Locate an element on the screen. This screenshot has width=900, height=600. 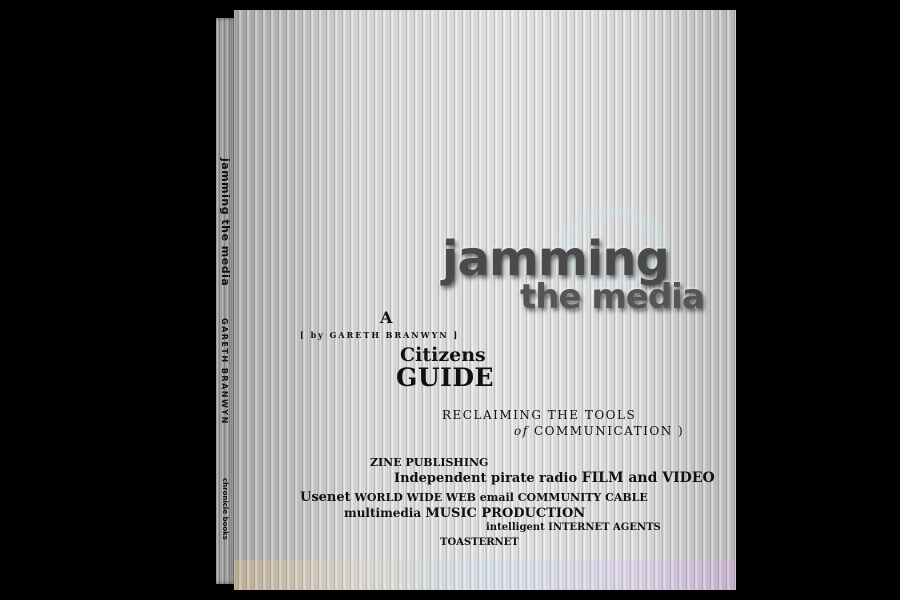
tagline-line-2: of COMMUNICATION ) is located at coordinates (599, 431).